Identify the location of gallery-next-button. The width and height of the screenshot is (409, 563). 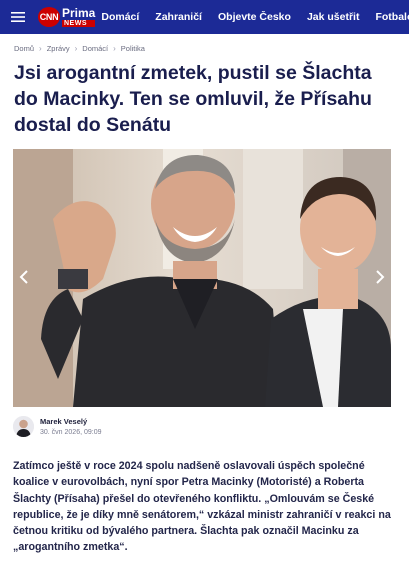
(380, 277).